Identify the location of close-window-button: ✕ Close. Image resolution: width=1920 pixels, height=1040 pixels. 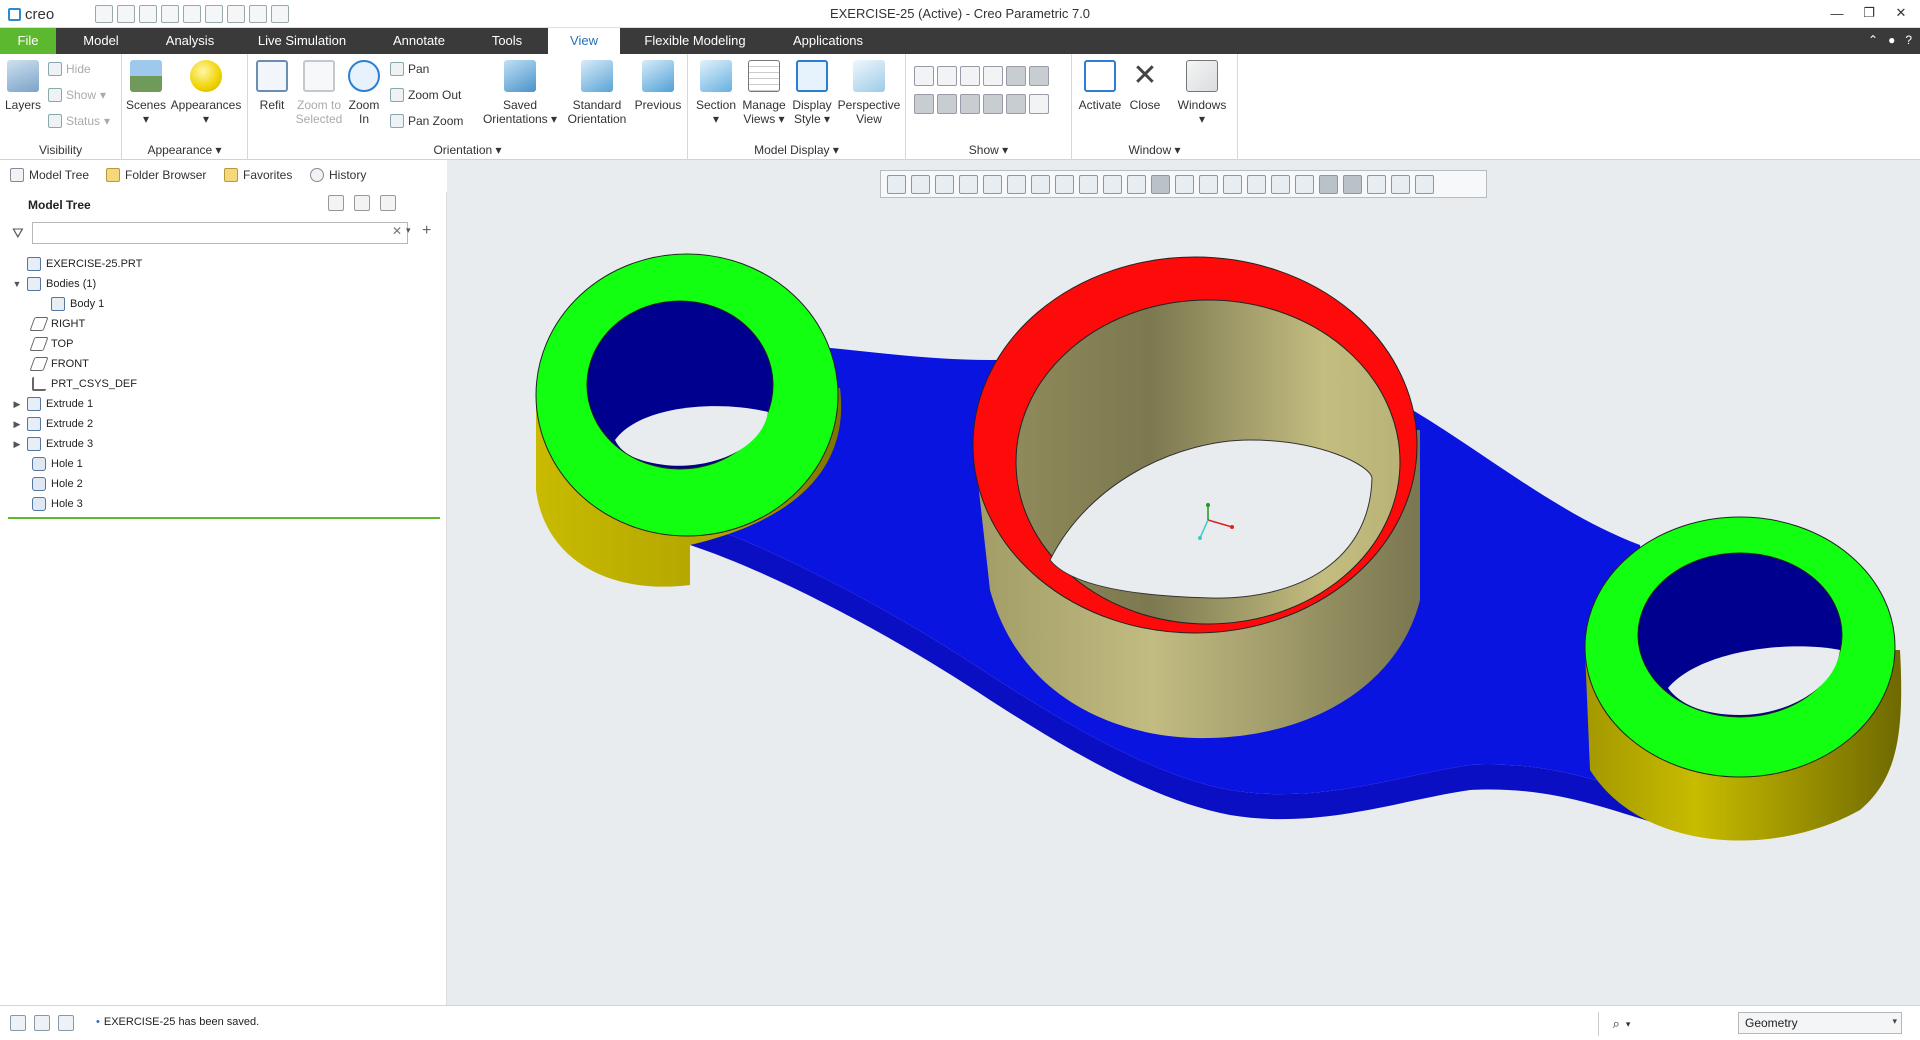
(1145, 86).